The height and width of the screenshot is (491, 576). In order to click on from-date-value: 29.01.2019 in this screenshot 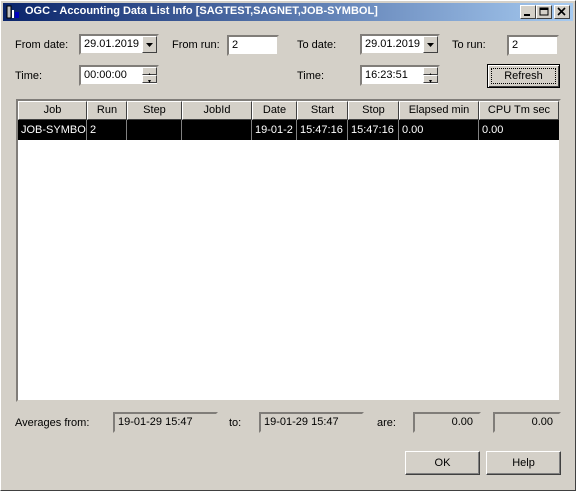, I will do `click(112, 44)`.